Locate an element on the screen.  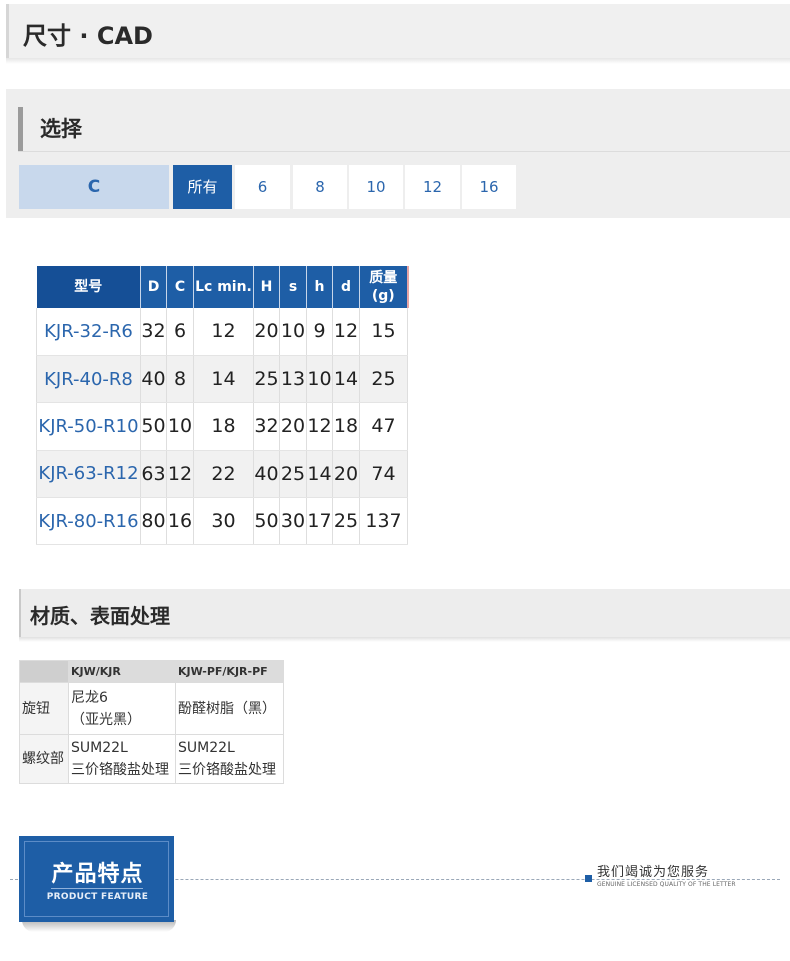
mass-label: 质量 is located at coordinates (383, 278).